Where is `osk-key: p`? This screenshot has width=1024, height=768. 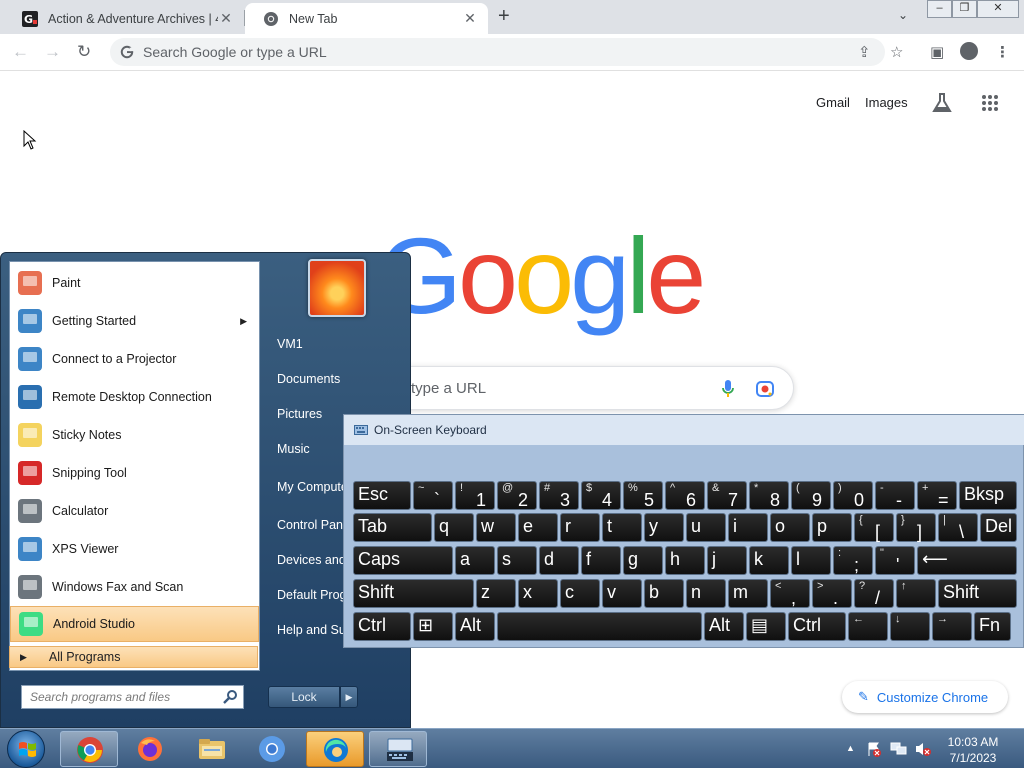 osk-key: p is located at coordinates (832, 527).